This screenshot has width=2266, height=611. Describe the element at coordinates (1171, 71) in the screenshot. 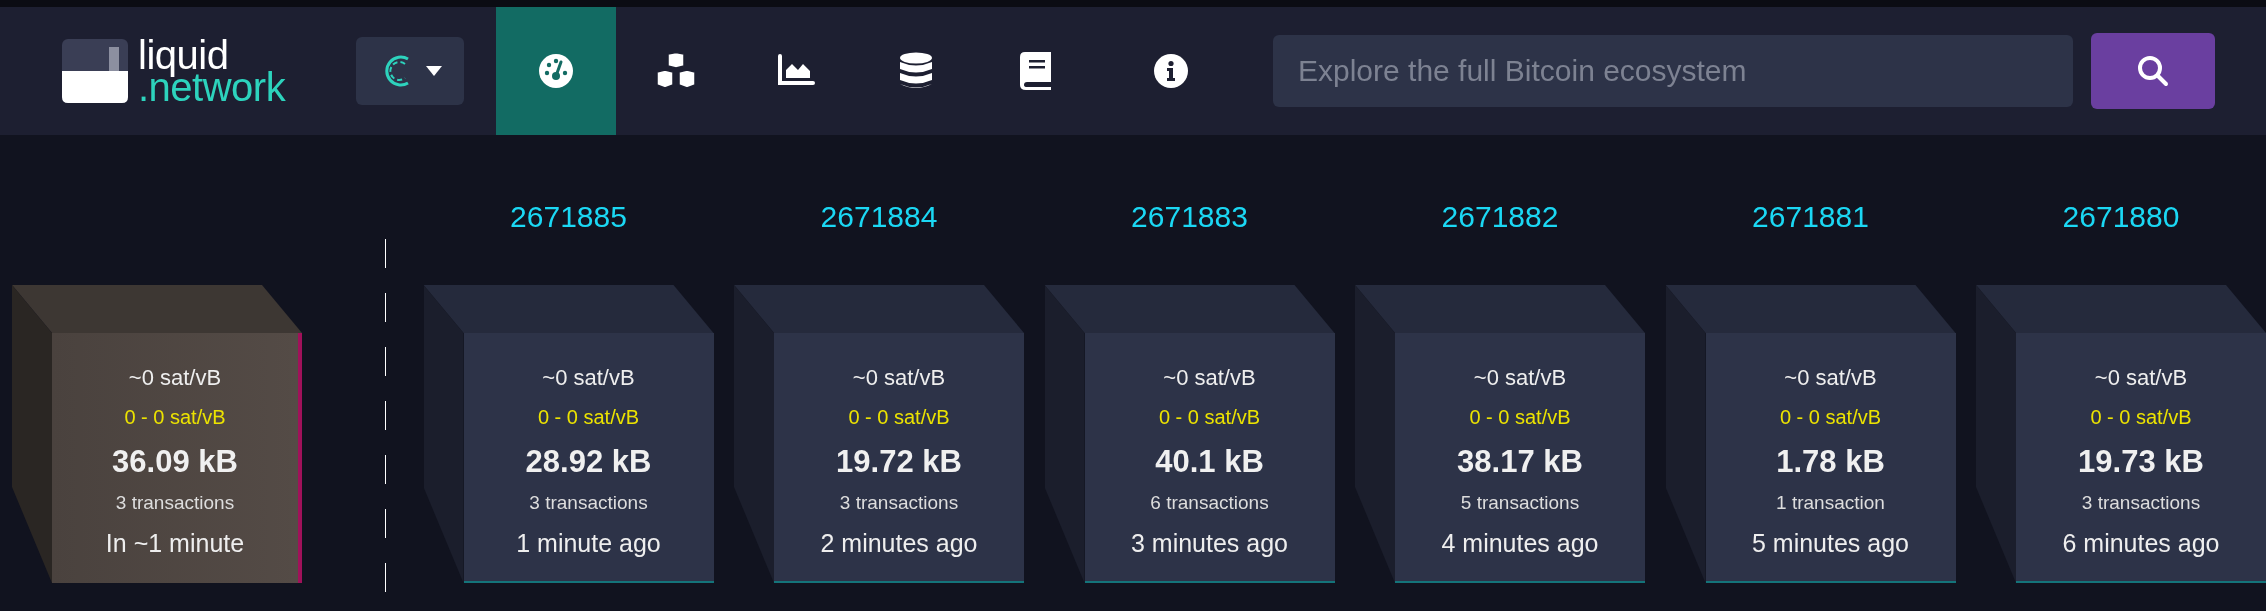

I see `info-icon` at that location.